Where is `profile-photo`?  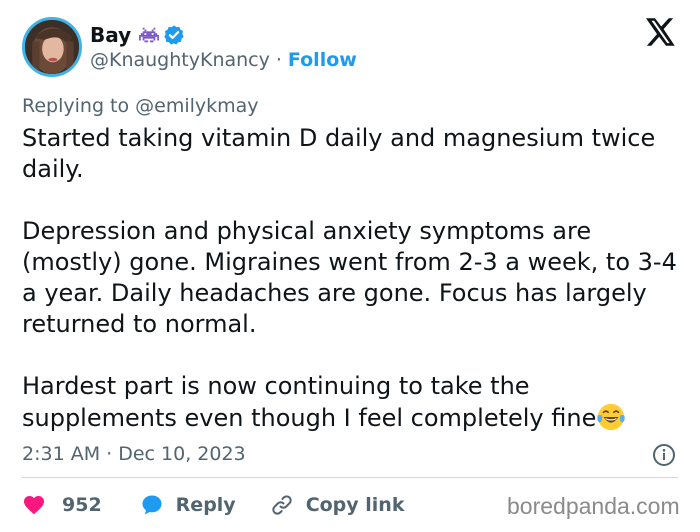
profile-photo is located at coordinates (52, 47).